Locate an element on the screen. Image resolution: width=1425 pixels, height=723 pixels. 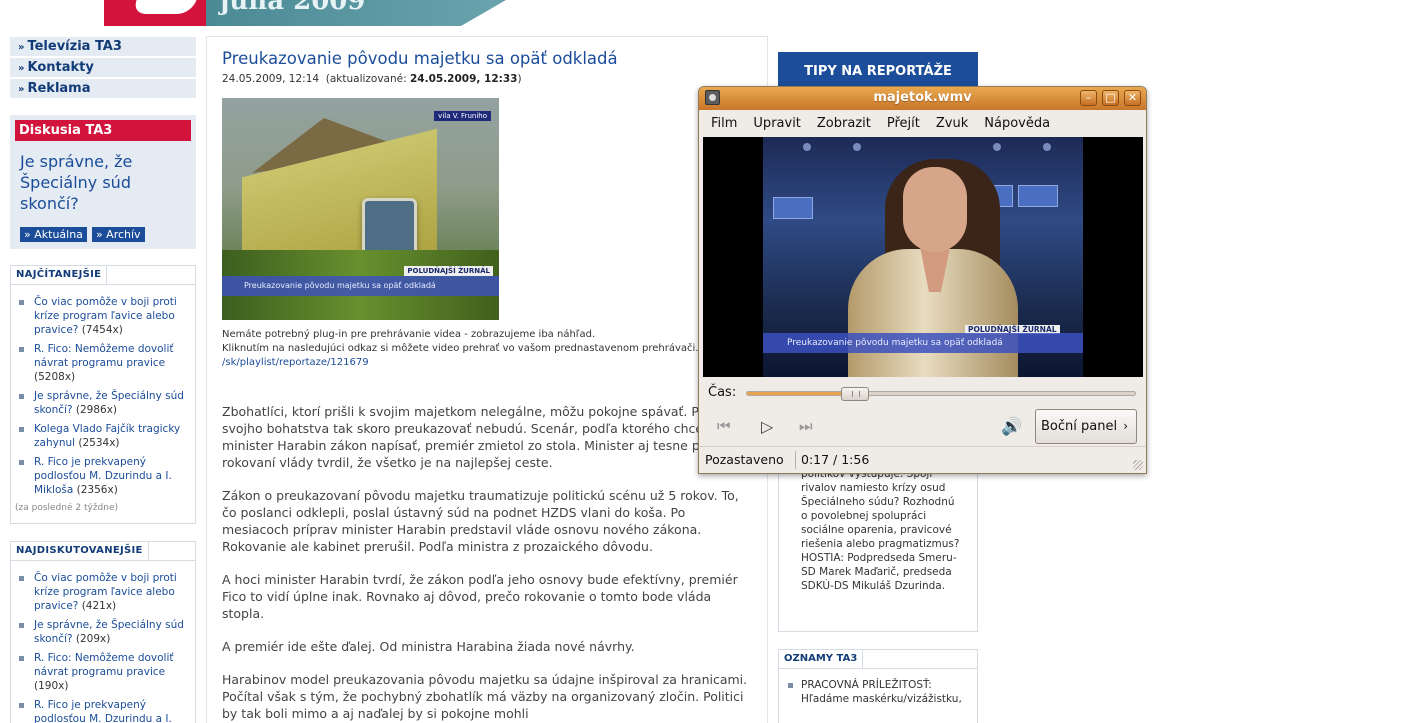
period-note: (za posledné 2 týždne) is located at coordinates (67, 508).